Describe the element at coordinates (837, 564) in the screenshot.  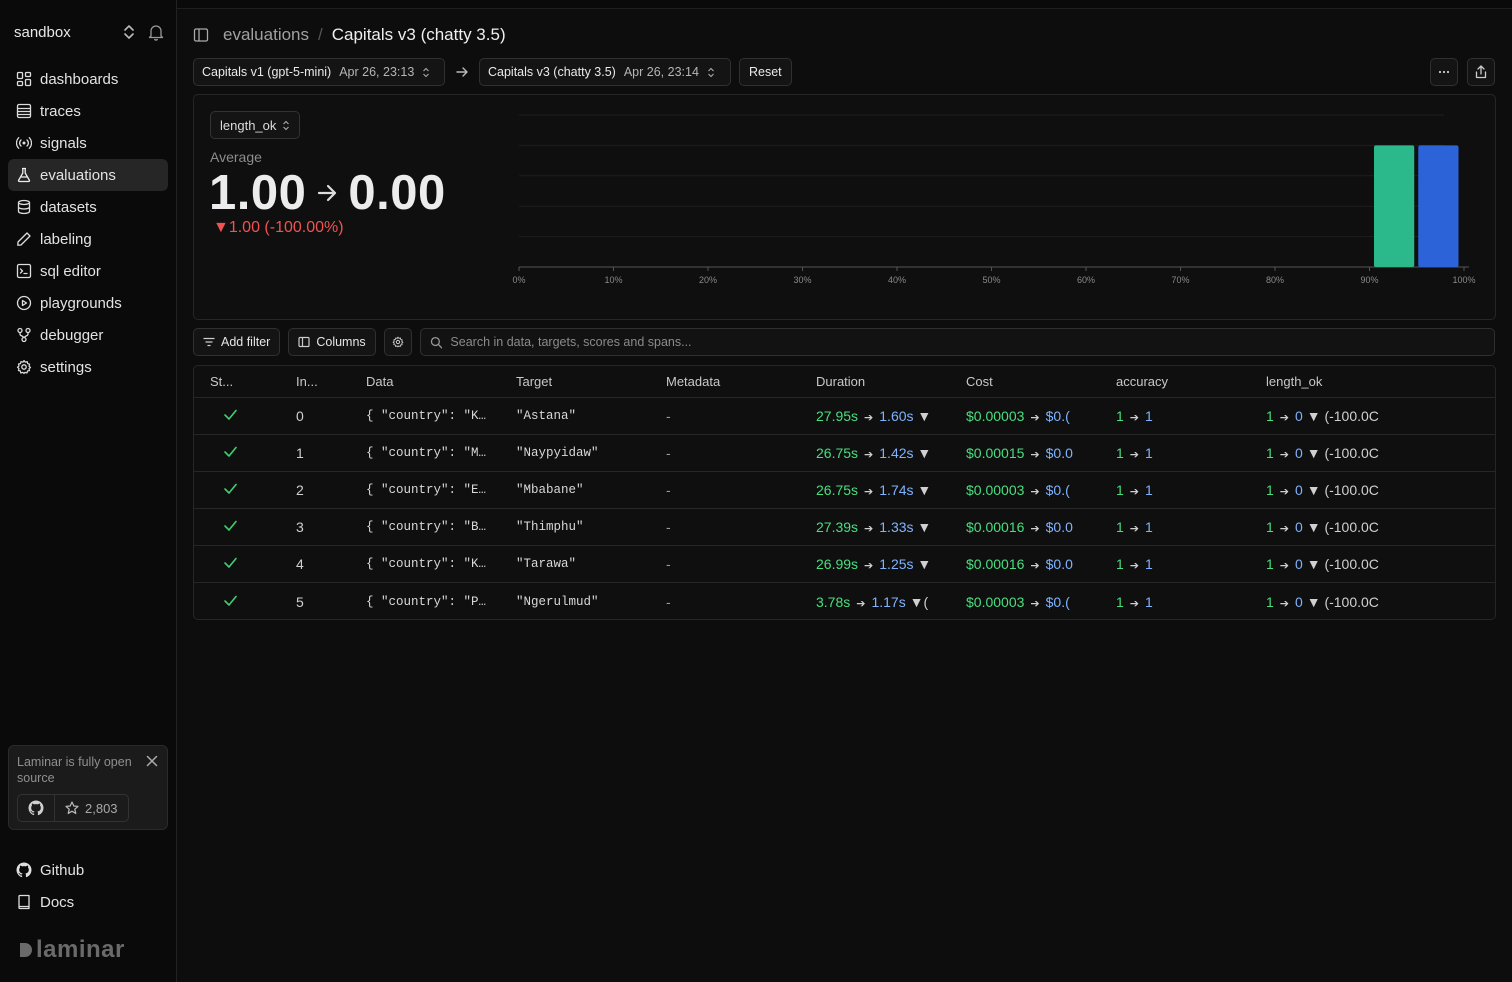
I see `duration-before: 26.99s` at that location.